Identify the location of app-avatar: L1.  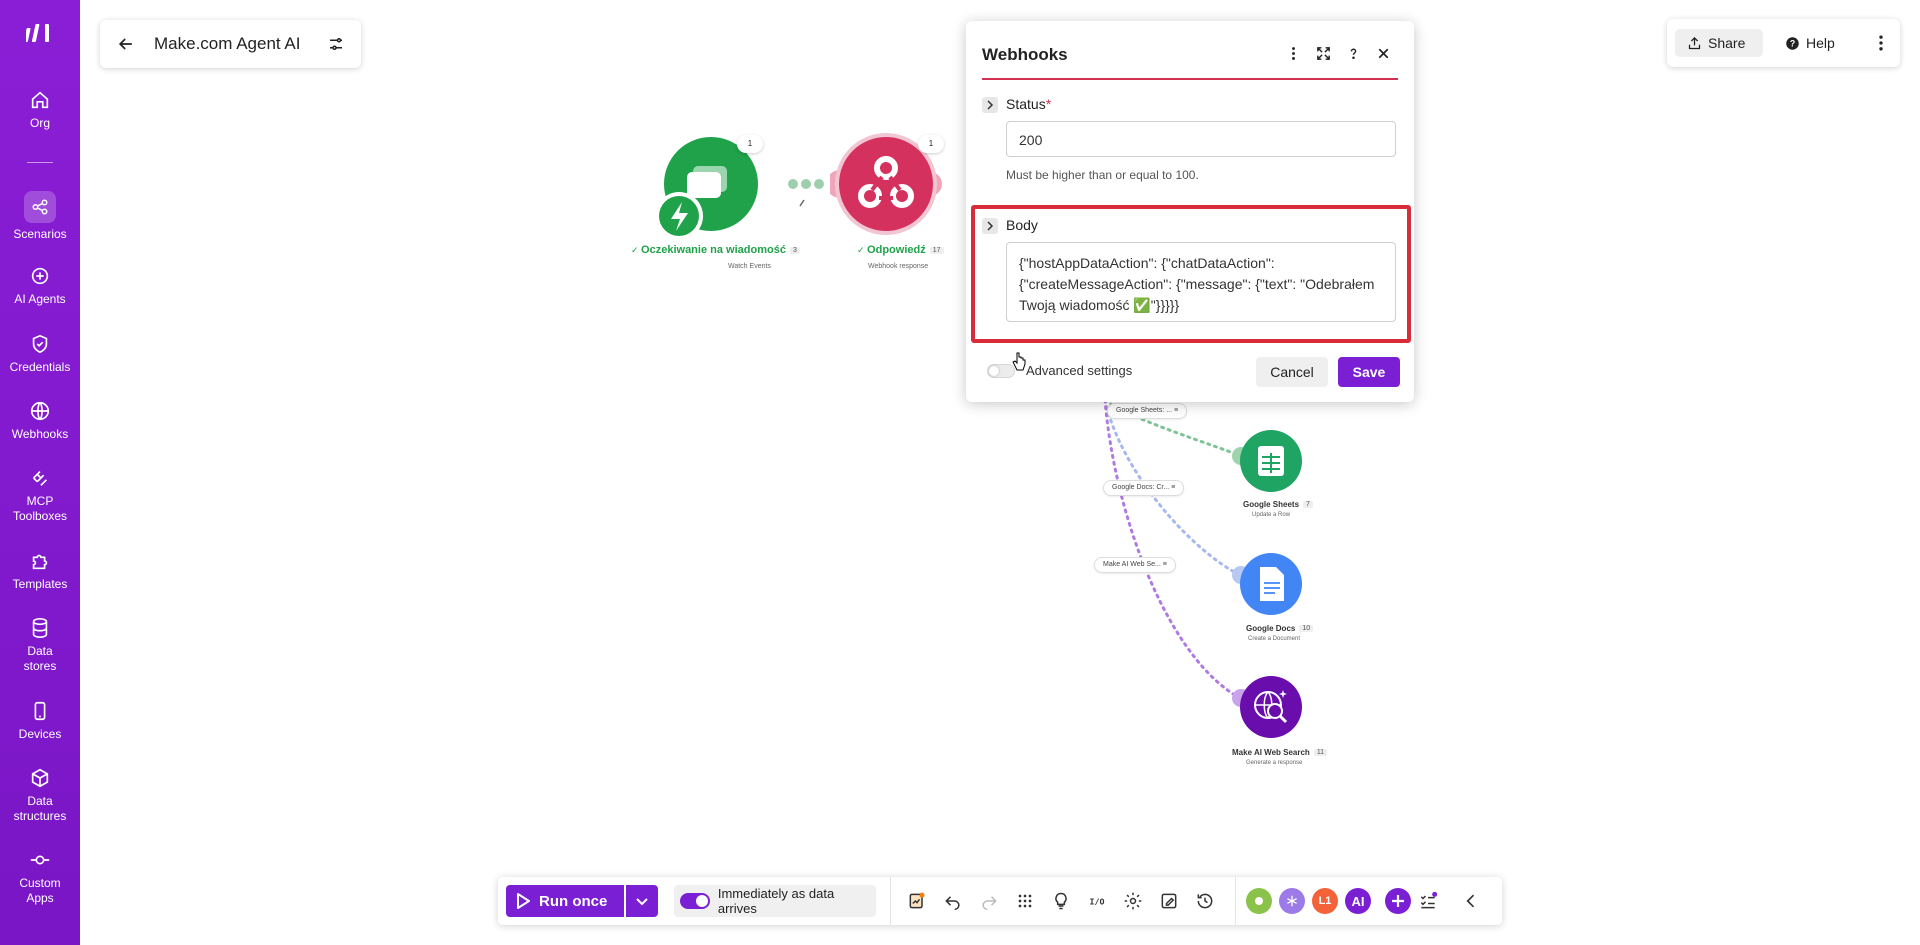
(1325, 901).